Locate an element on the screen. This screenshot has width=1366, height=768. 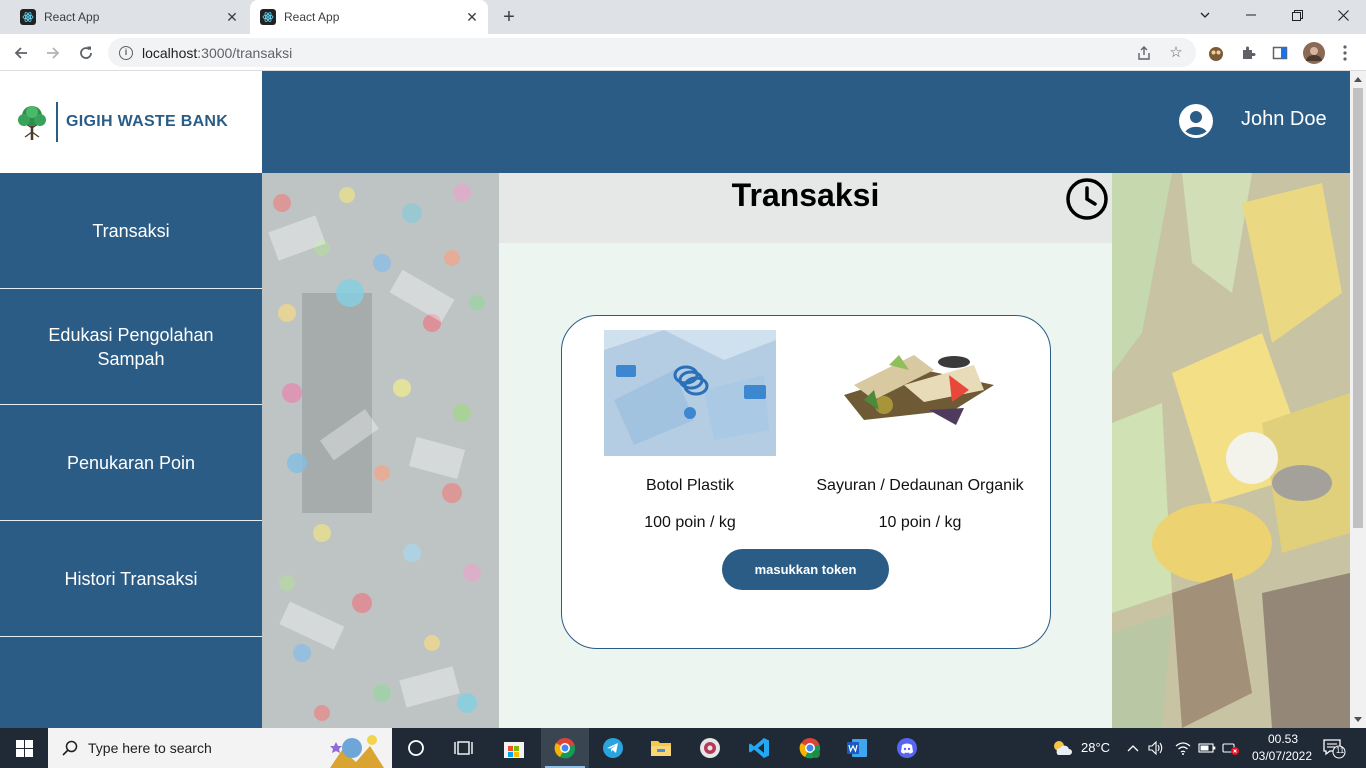
volume-icon is located at coordinates (1156, 748).